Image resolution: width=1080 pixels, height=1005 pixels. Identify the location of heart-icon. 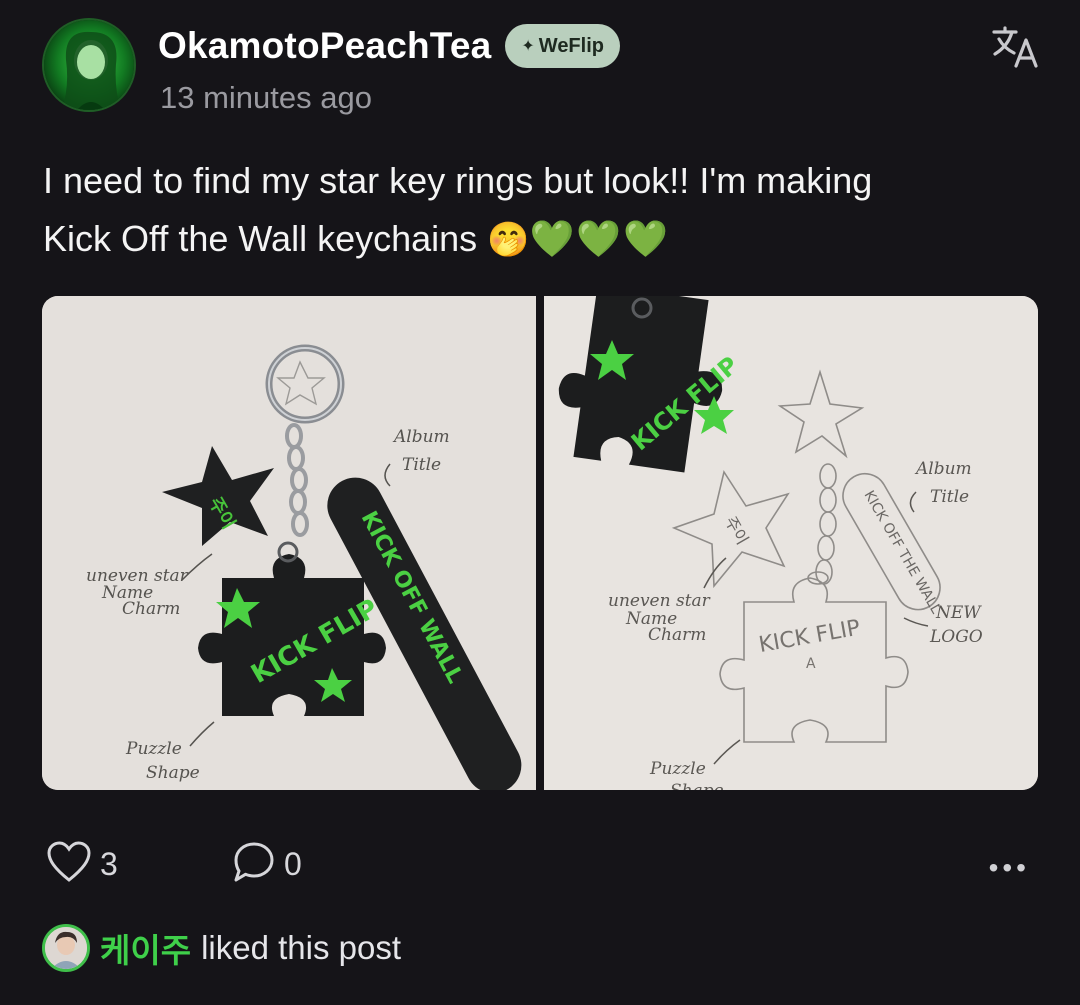
(69, 864).